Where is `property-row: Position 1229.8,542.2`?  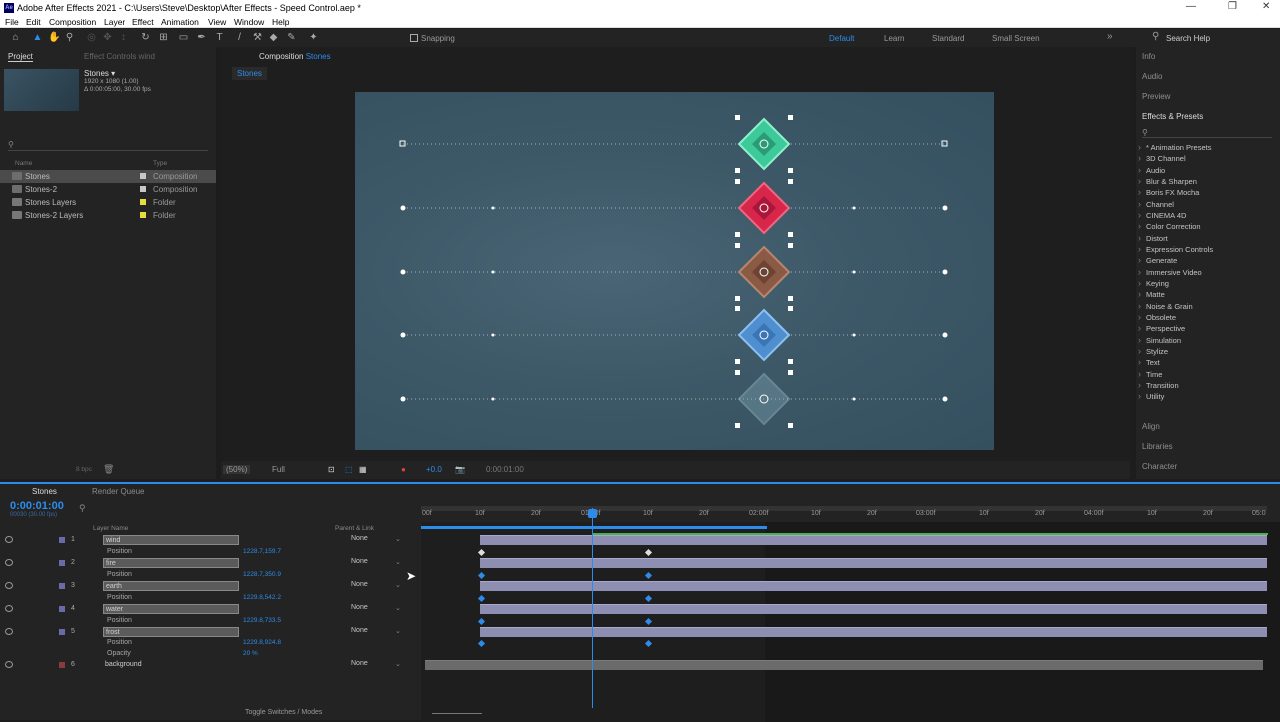
property-row: Position 1229.8,542.2 is located at coordinates (210, 598).